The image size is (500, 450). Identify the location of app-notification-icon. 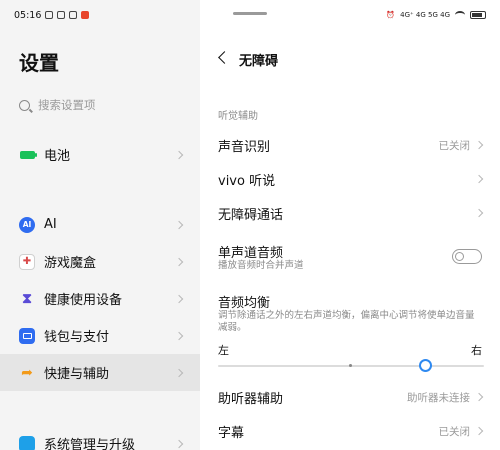
(85, 15).